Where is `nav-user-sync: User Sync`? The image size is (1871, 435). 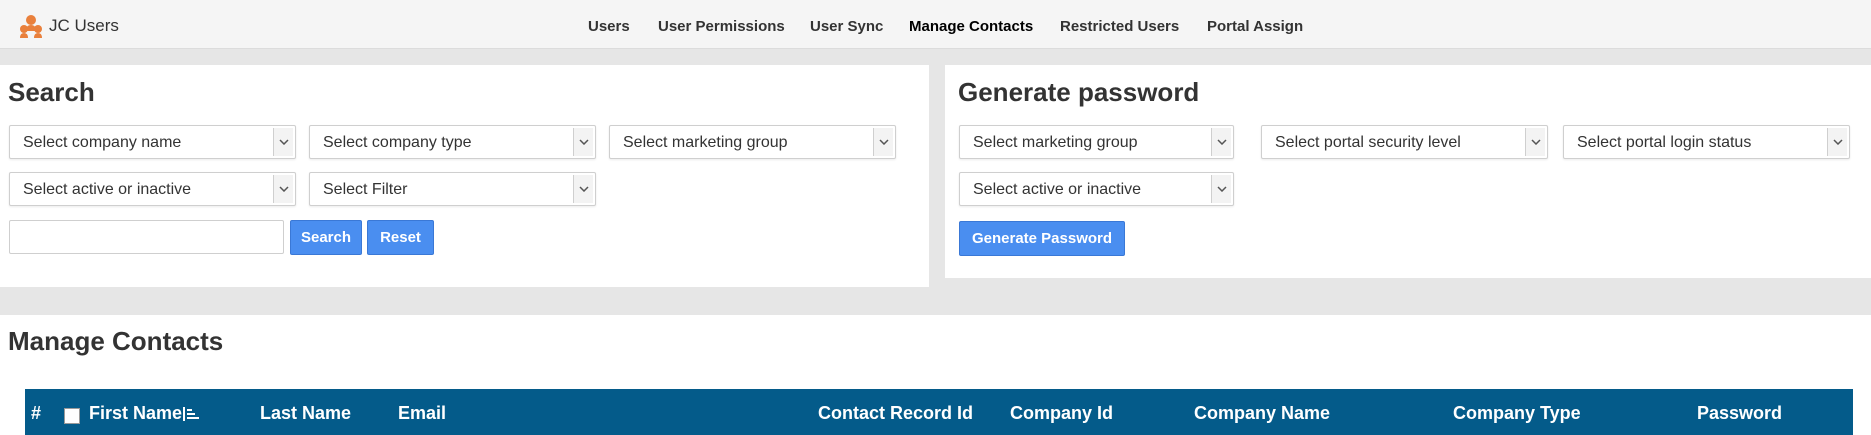
nav-user-sync: User Sync is located at coordinates (846, 26).